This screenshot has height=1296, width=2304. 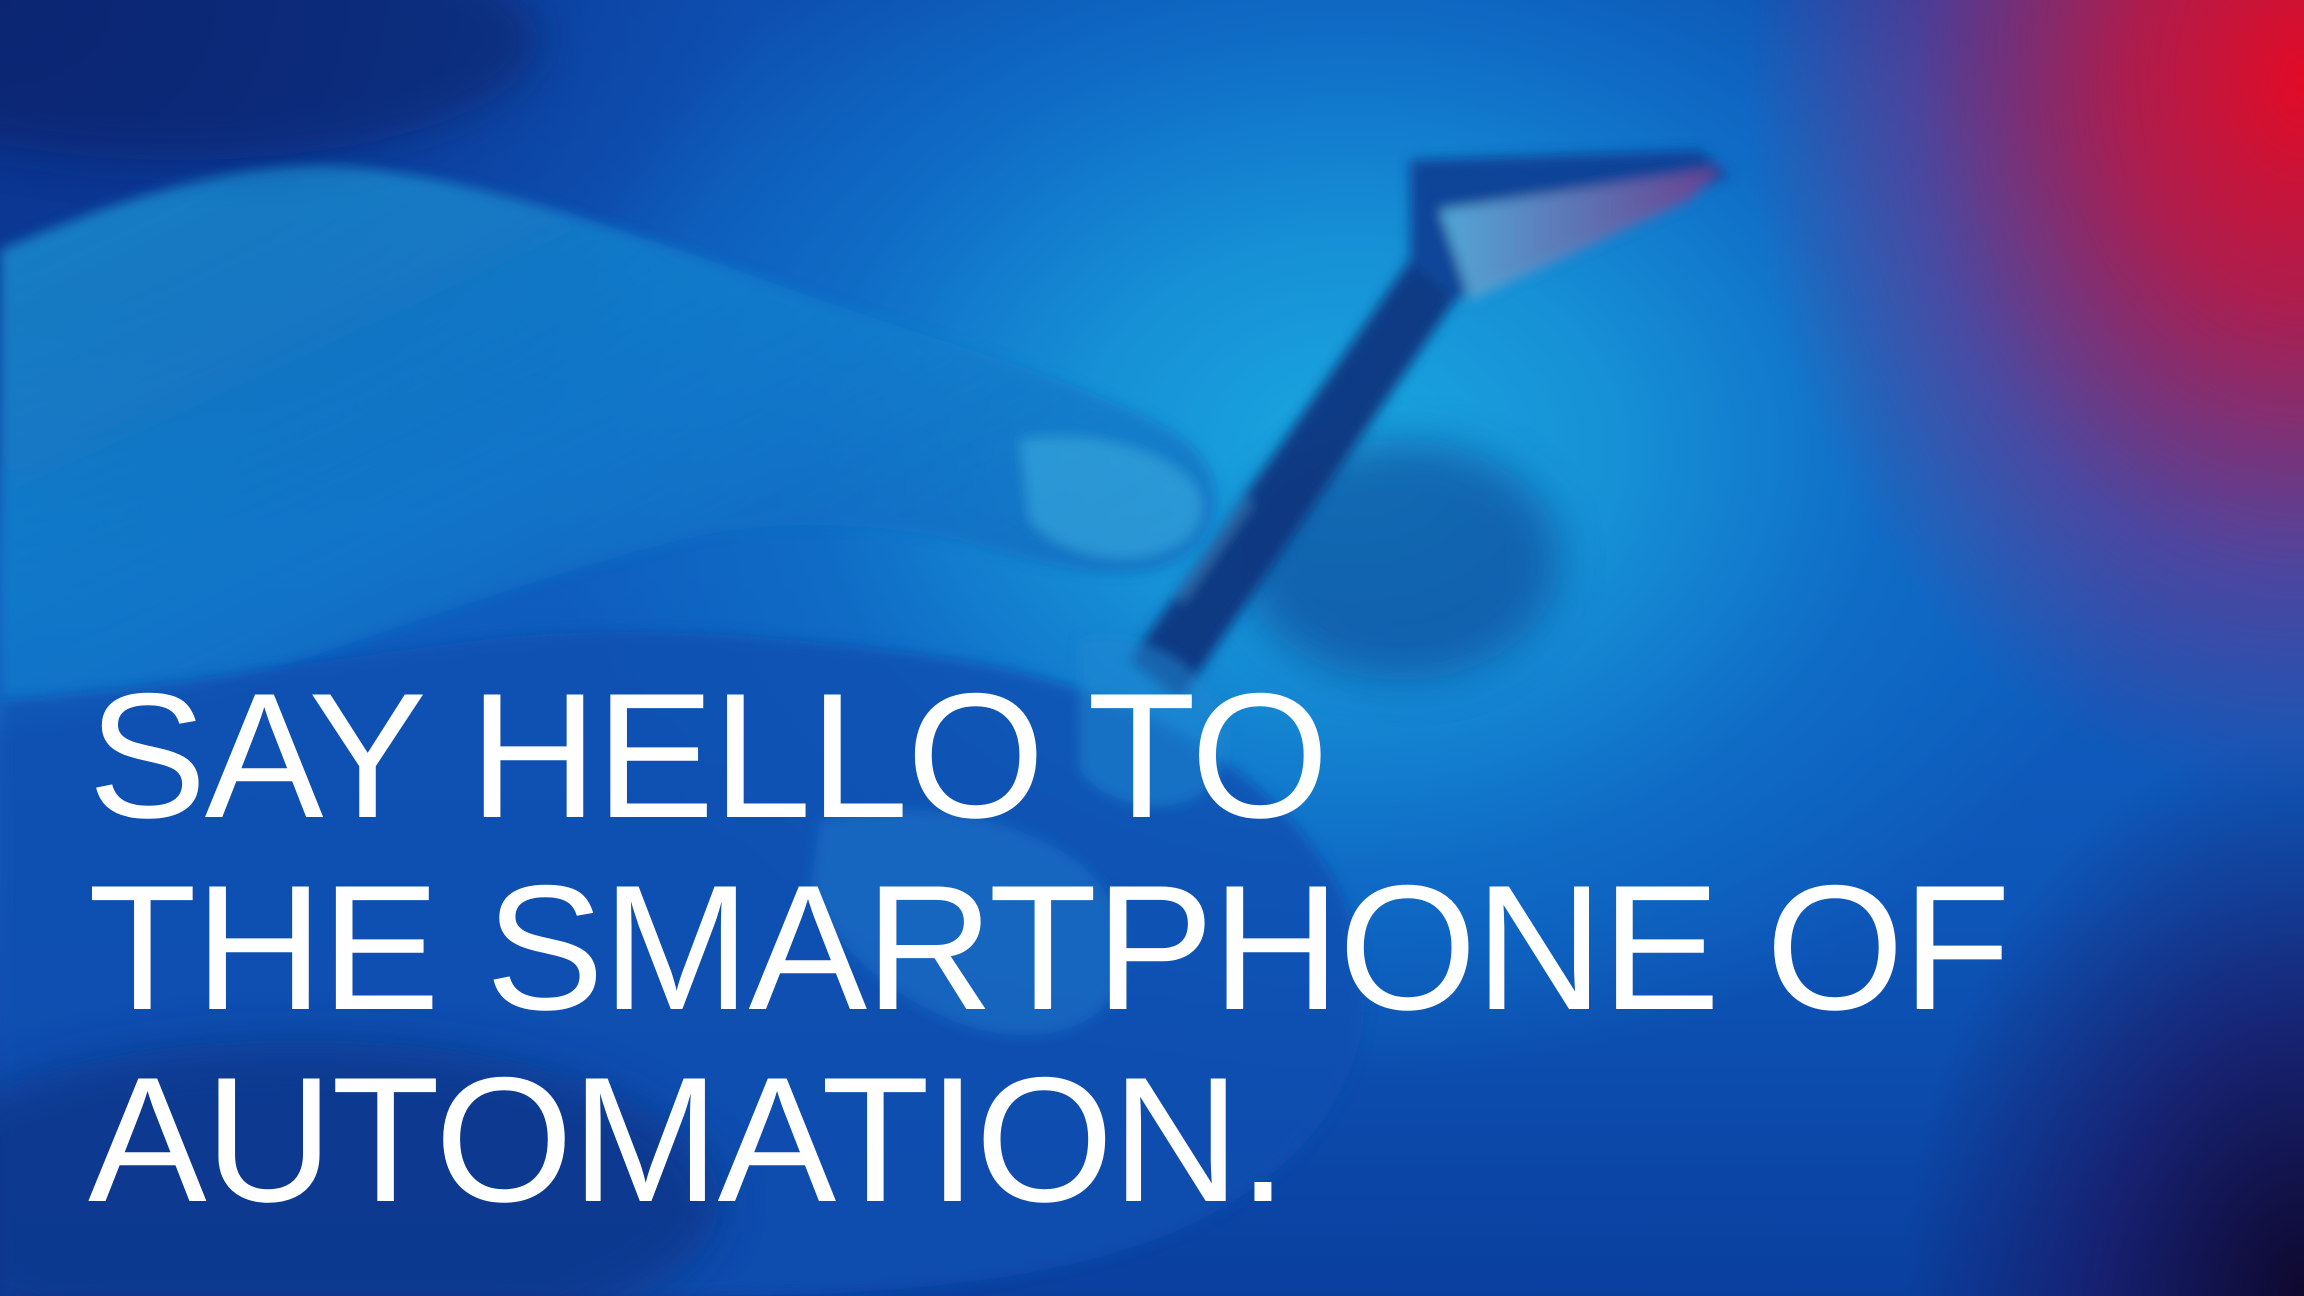 I want to click on headline-line-1: SAY HELLO TO, so click(x=708, y=755).